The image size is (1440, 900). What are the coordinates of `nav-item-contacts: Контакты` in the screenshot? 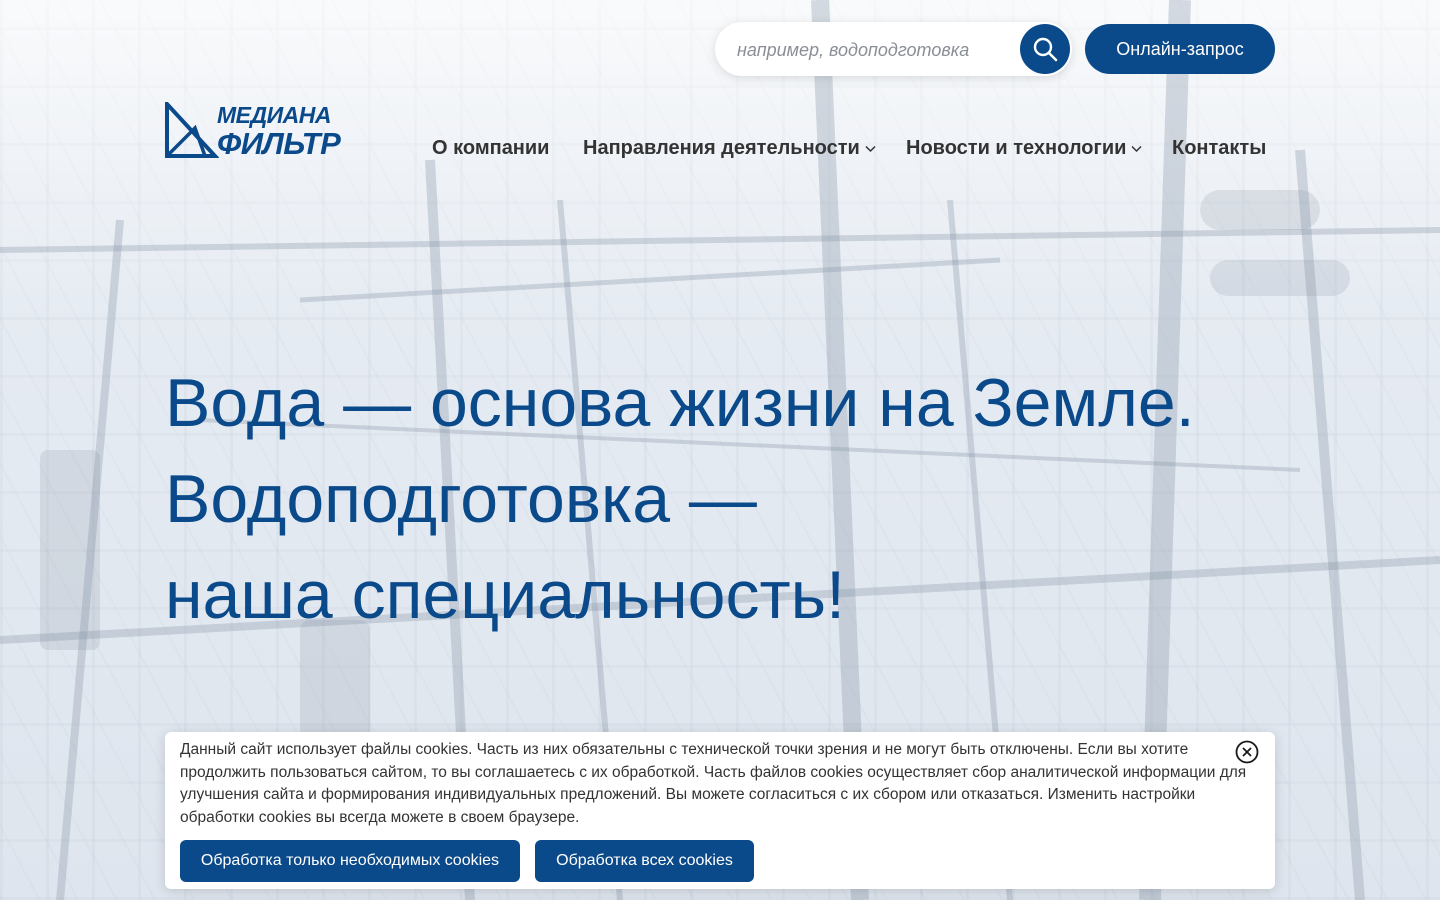 It's located at (1219, 148).